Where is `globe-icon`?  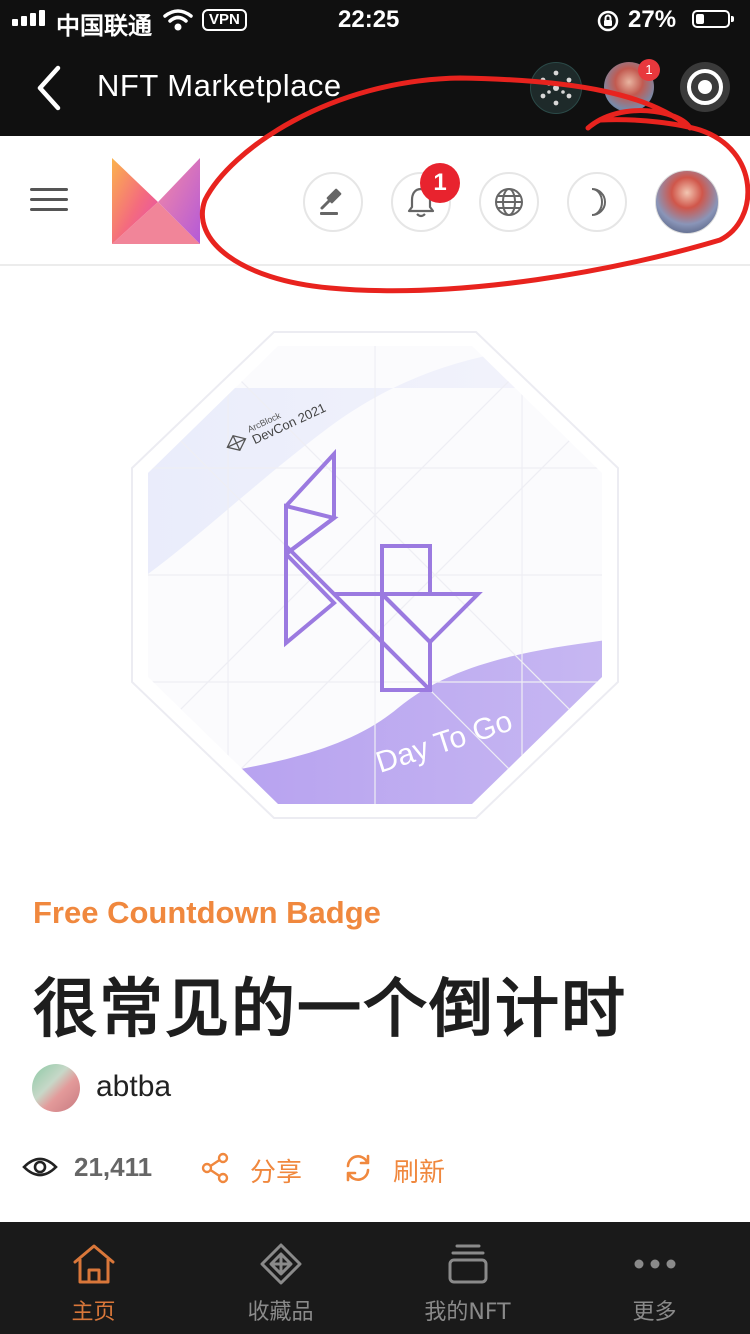 globe-icon is located at coordinates (509, 202).